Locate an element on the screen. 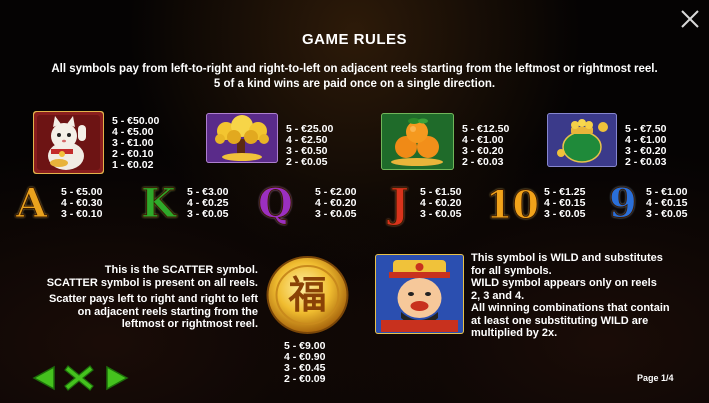  symbol-j-paytable: 5 - €1.50 4 - €0.20 3 - €0.05 is located at coordinates (441, 203).